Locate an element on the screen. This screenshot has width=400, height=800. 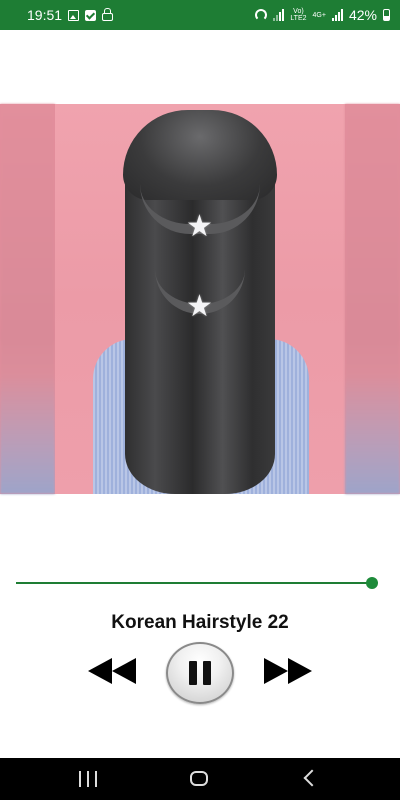
volte-label-top: Vo) is located at coordinates (298, 11).